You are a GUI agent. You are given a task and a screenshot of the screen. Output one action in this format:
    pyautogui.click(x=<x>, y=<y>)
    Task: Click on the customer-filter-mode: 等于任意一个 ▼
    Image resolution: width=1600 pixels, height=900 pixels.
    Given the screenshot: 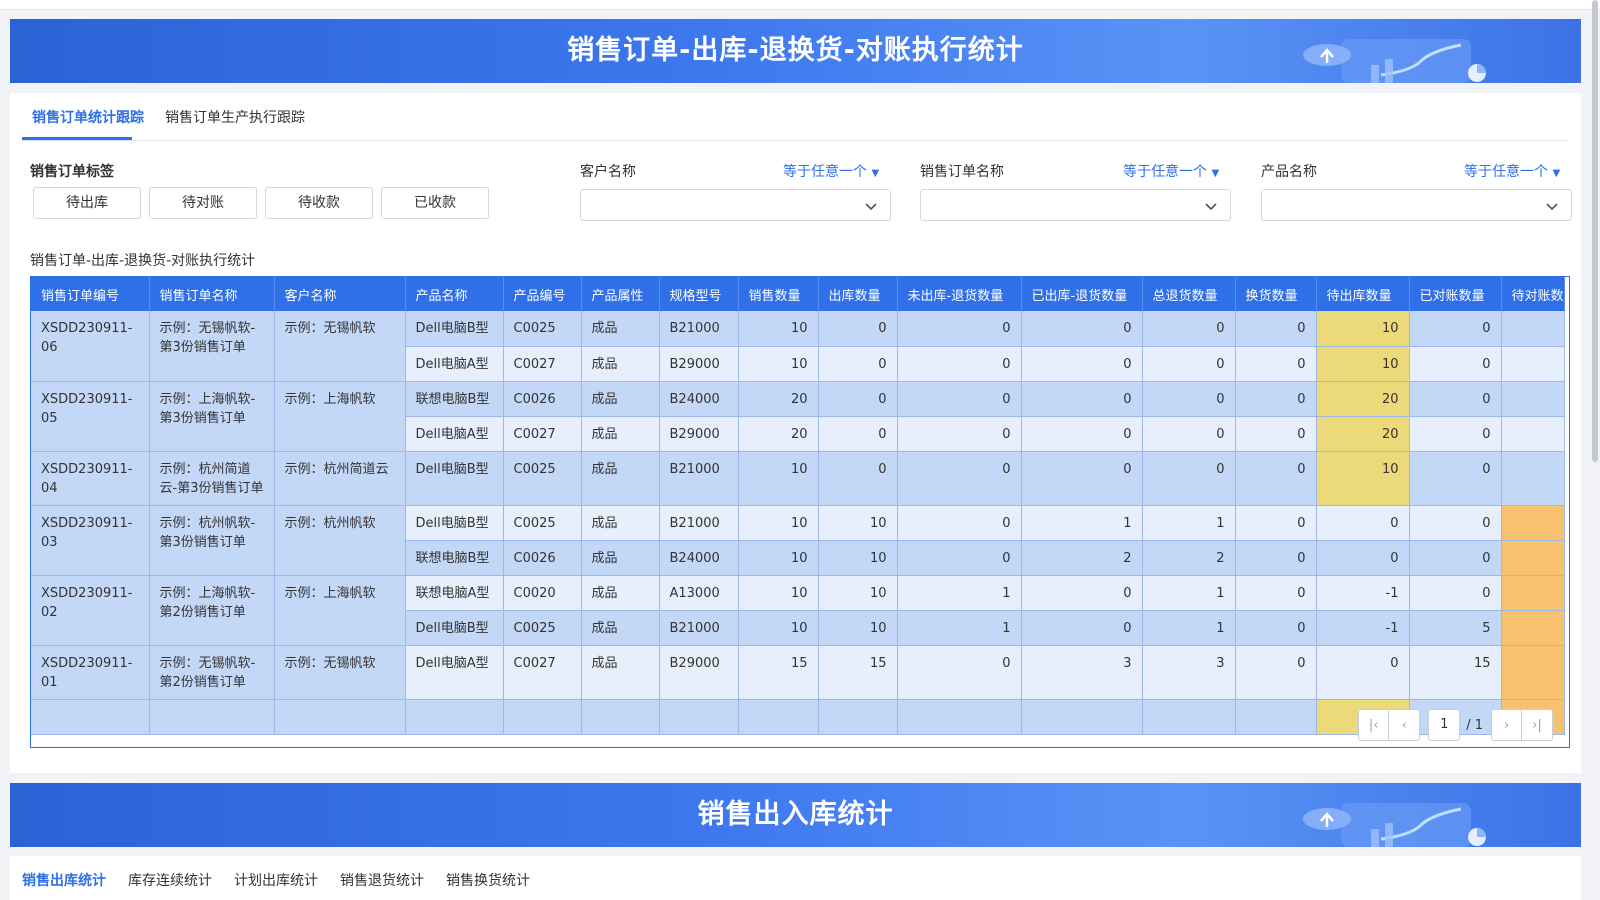 What is the action you would take?
    pyautogui.click(x=831, y=171)
    